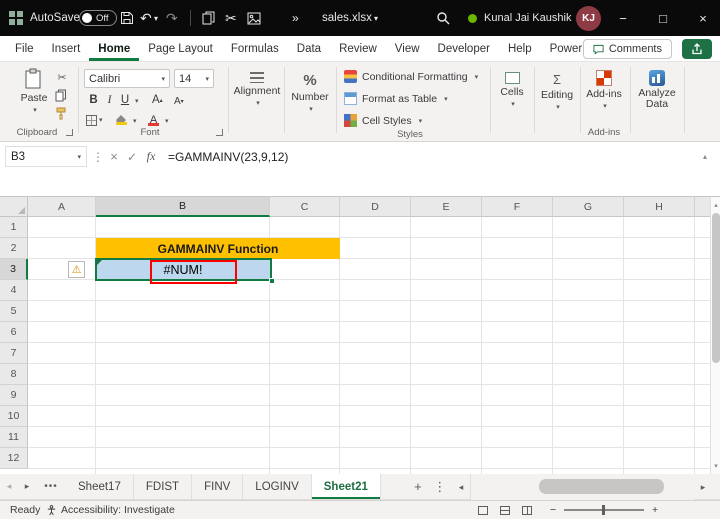 The width and height of the screenshot is (720, 519). Describe the element at coordinates (151, 156) in the screenshot. I see `insert-function-button: fx` at that location.